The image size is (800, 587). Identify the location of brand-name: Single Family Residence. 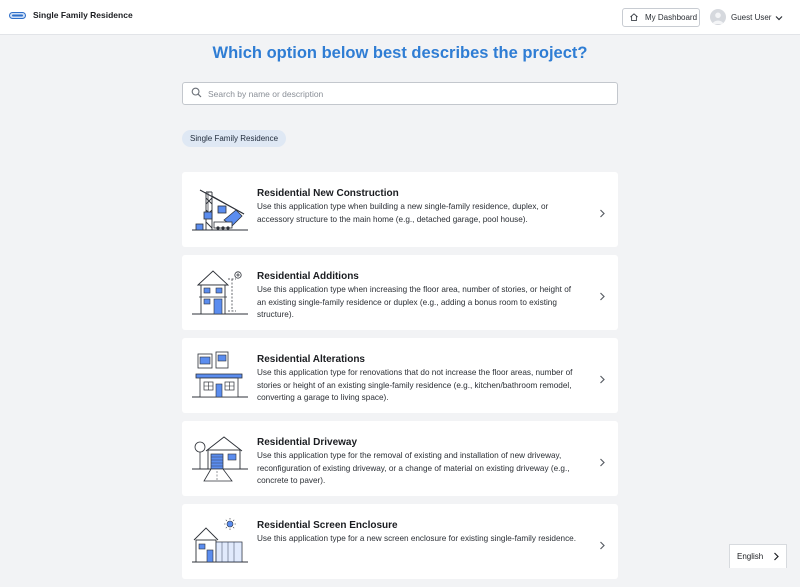
(83, 15).